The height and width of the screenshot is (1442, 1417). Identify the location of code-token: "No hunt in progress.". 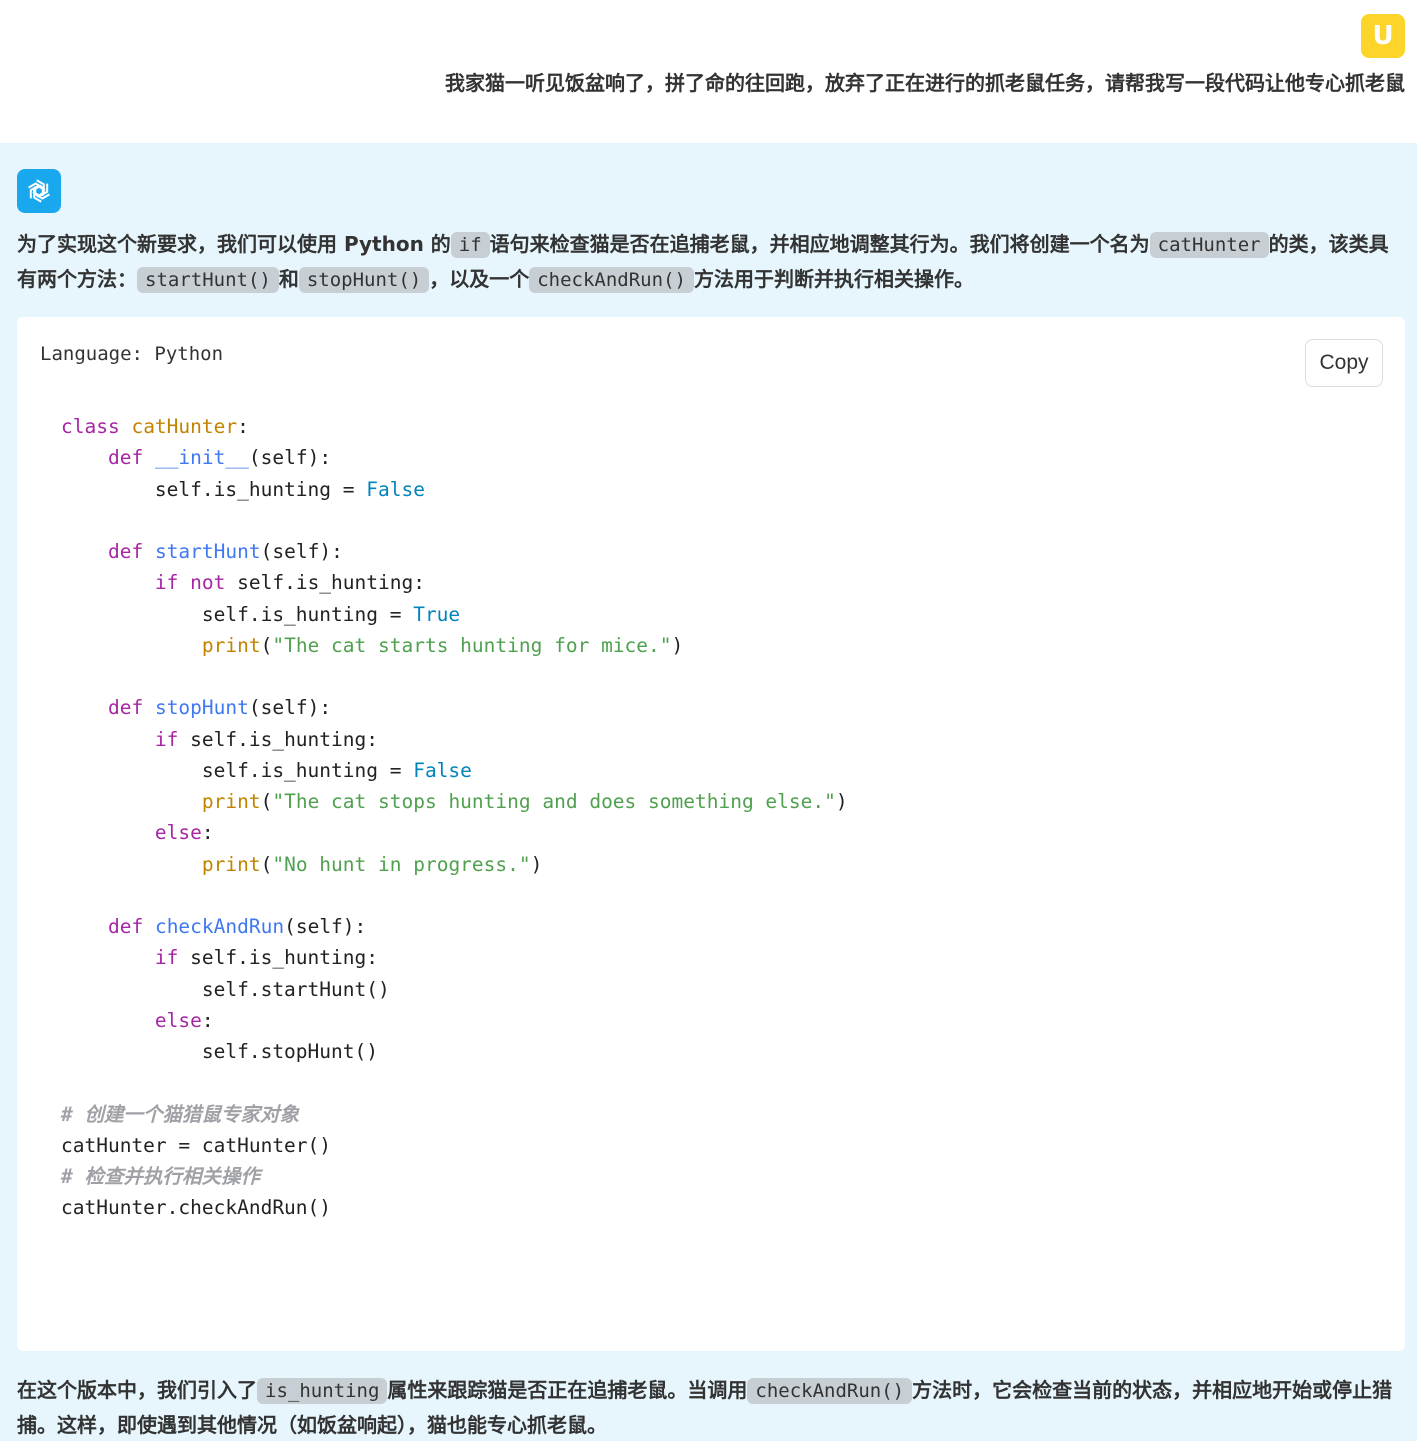
(401, 864).